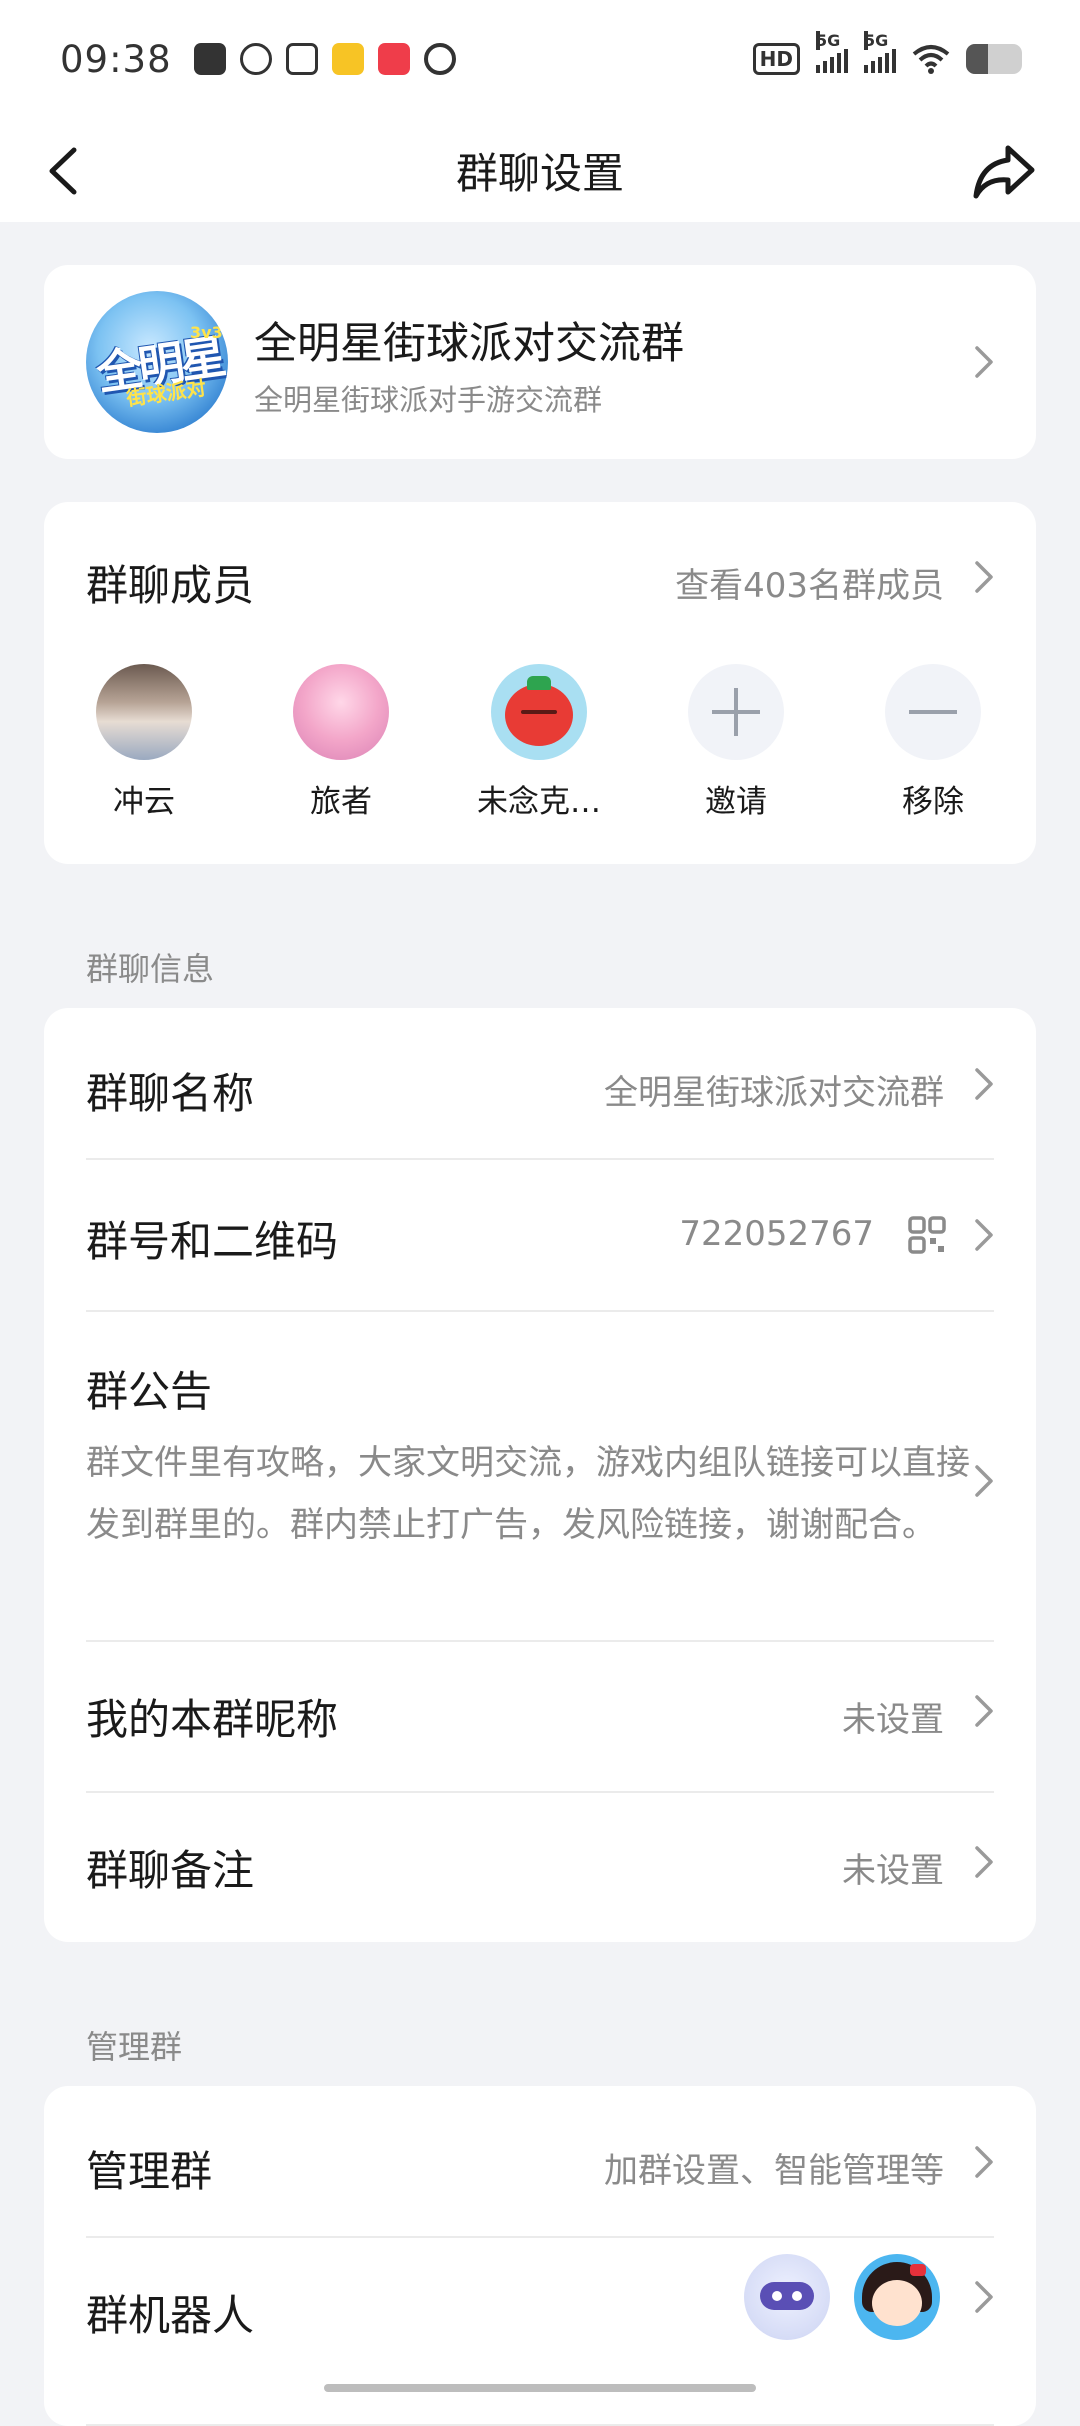 This screenshot has width=1080, height=2426. Describe the element at coordinates (776, 1234) in the screenshot. I see `group-id-value: 722052767` at that location.